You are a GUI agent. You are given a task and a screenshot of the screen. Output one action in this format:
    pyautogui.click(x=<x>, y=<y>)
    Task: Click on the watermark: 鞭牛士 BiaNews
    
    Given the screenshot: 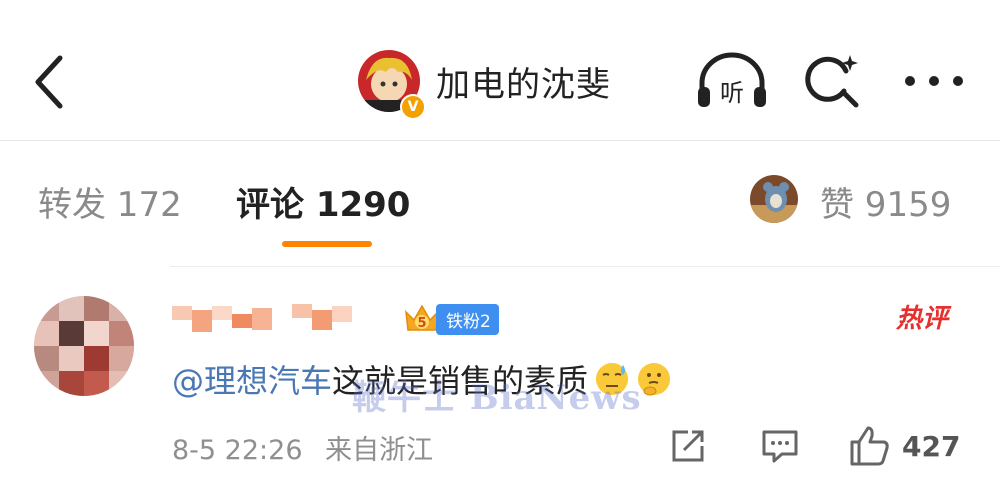 What is the action you would take?
    pyautogui.click(x=497, y=398)
    